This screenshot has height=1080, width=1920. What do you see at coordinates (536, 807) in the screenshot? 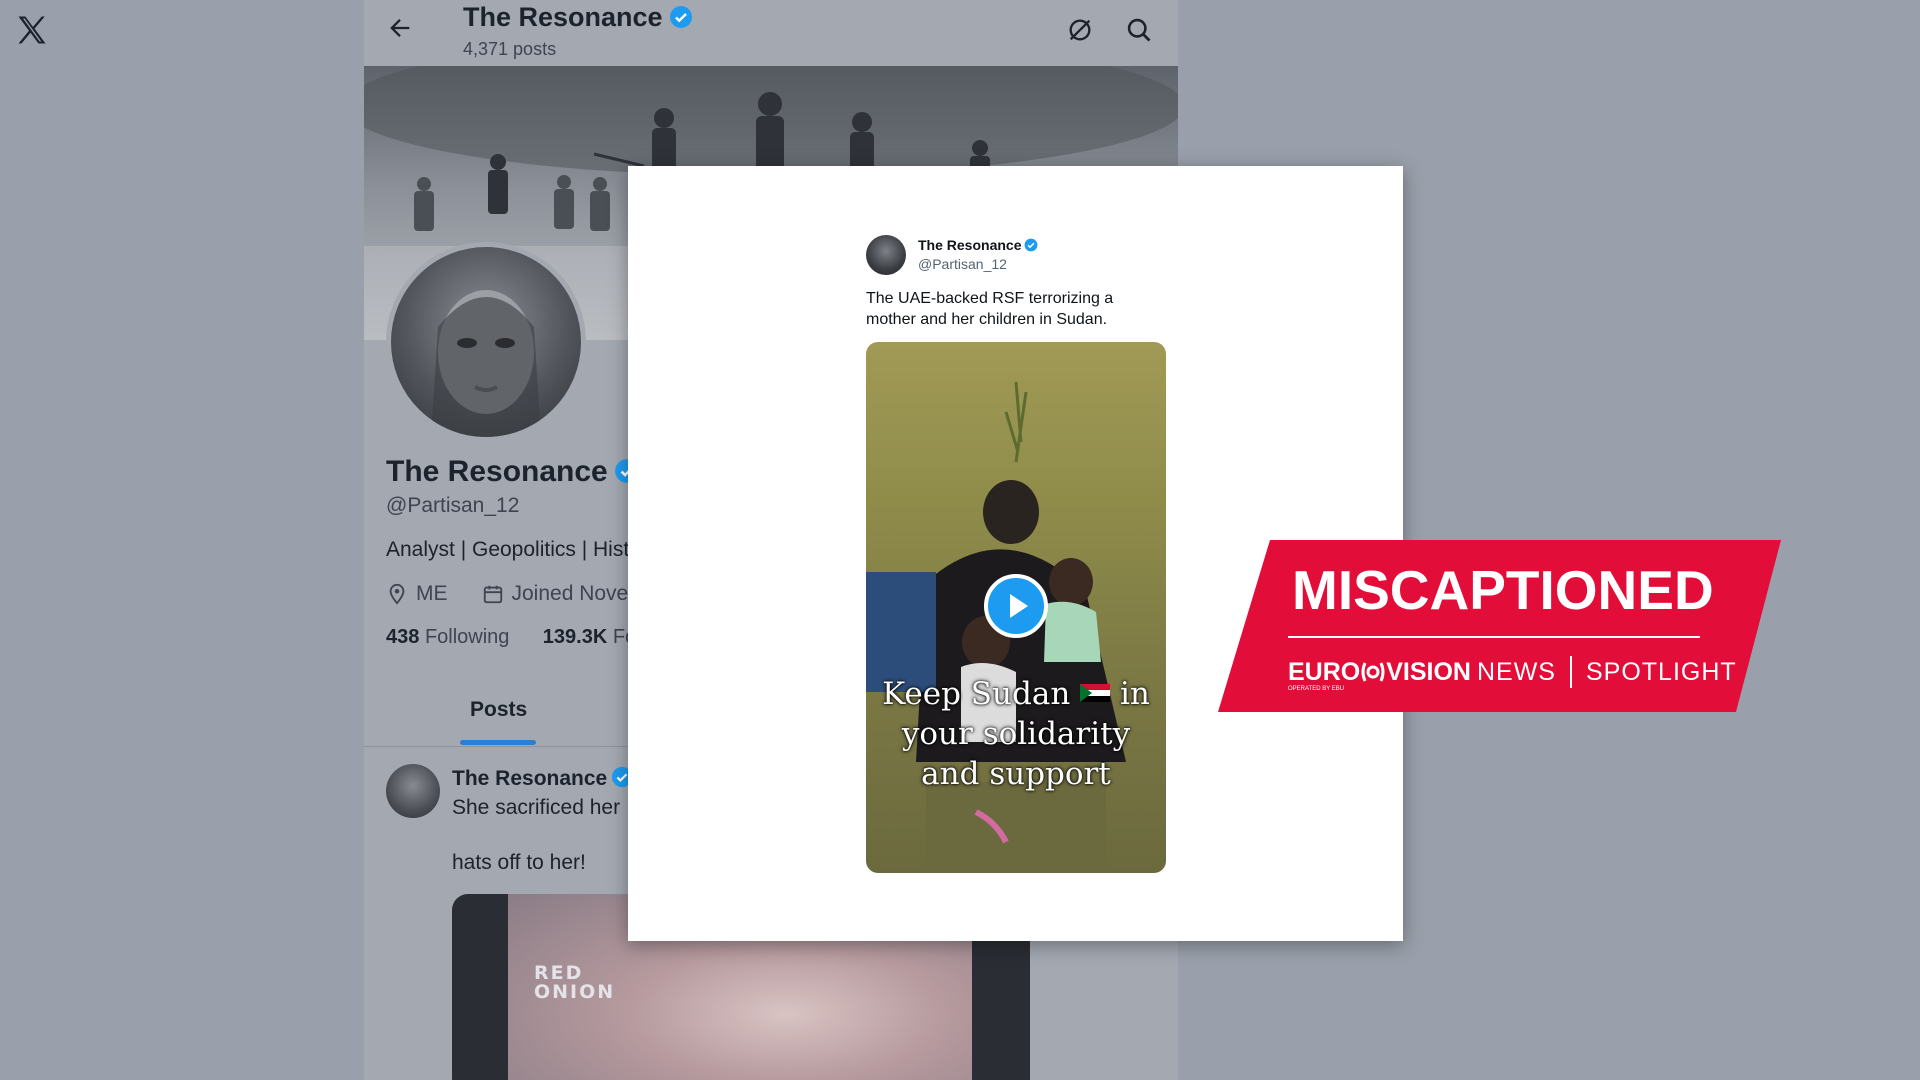
I see `post-text-line-1: She sacrificed her` at bounding box center [536, 807].